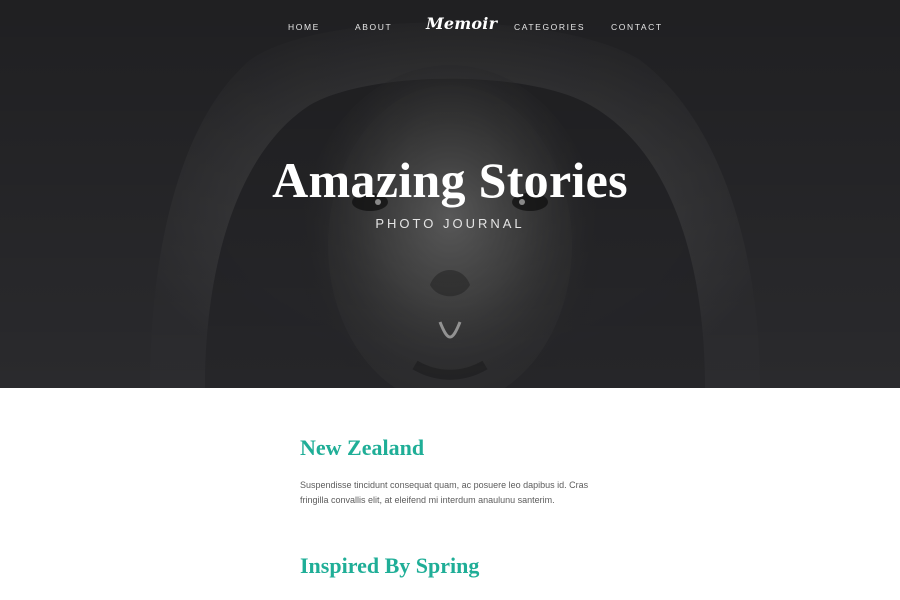  I want to click on hero-title: Amazing Stories, so click(450, 180).